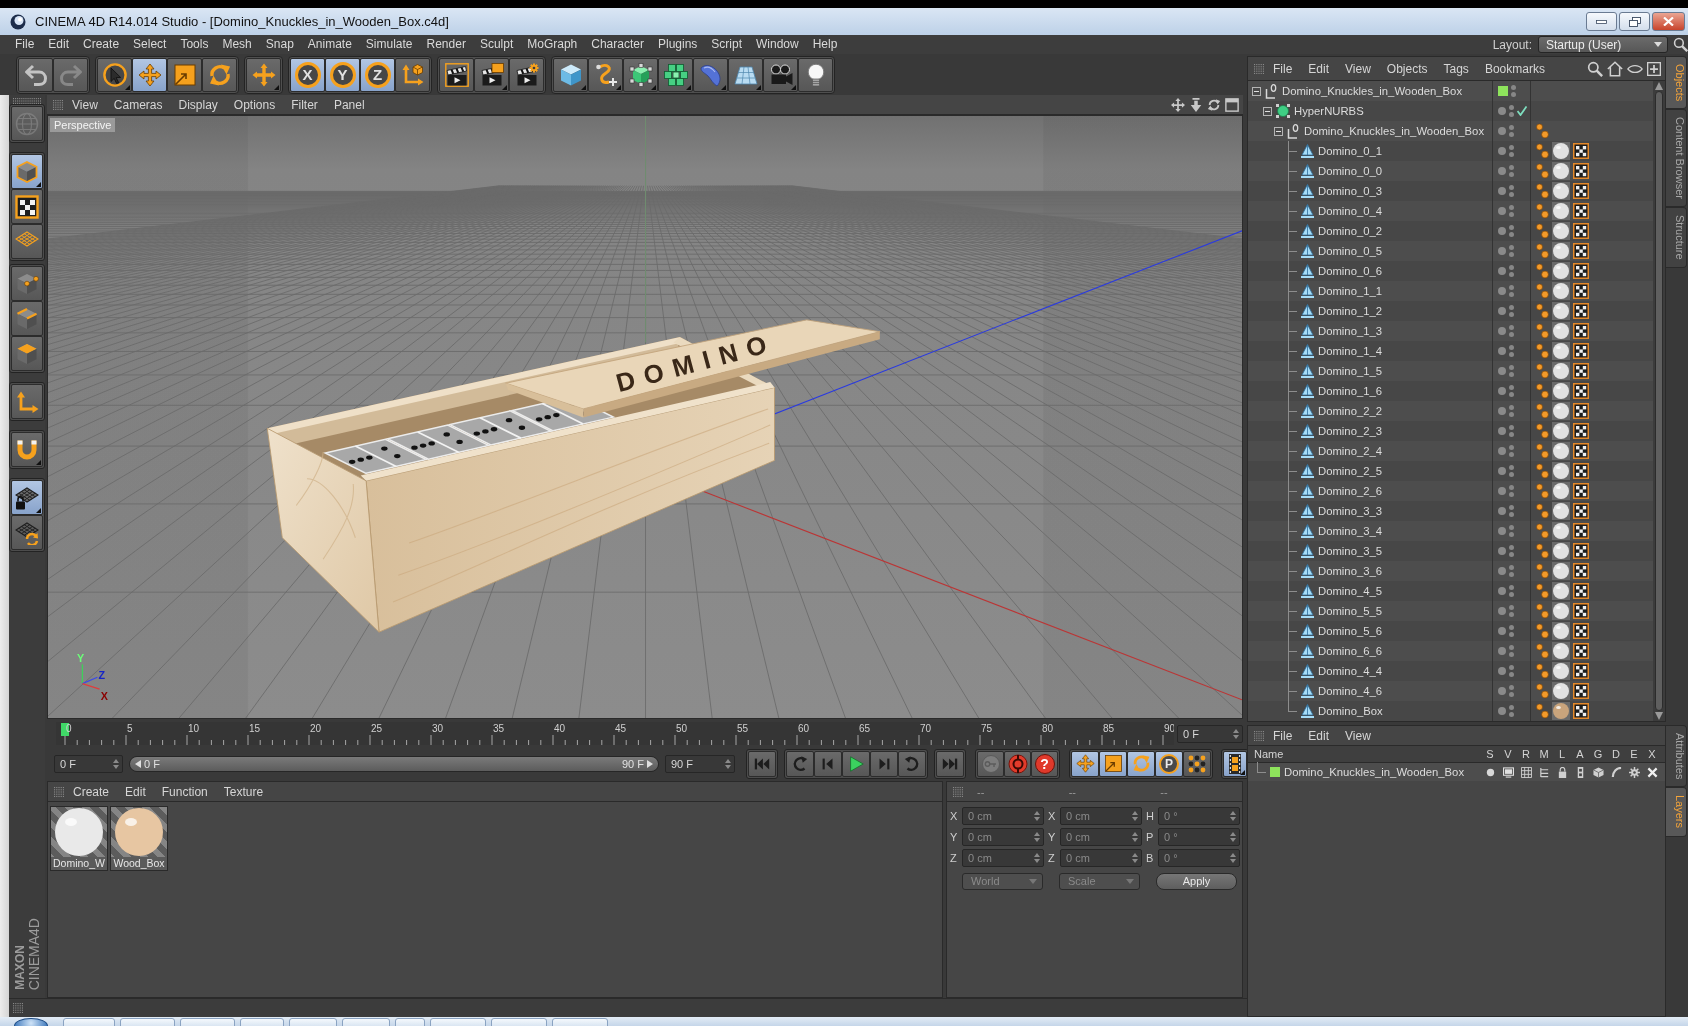 The image size is (1688, 1026). I want to click on menu-item: Create, so click(101, 44).